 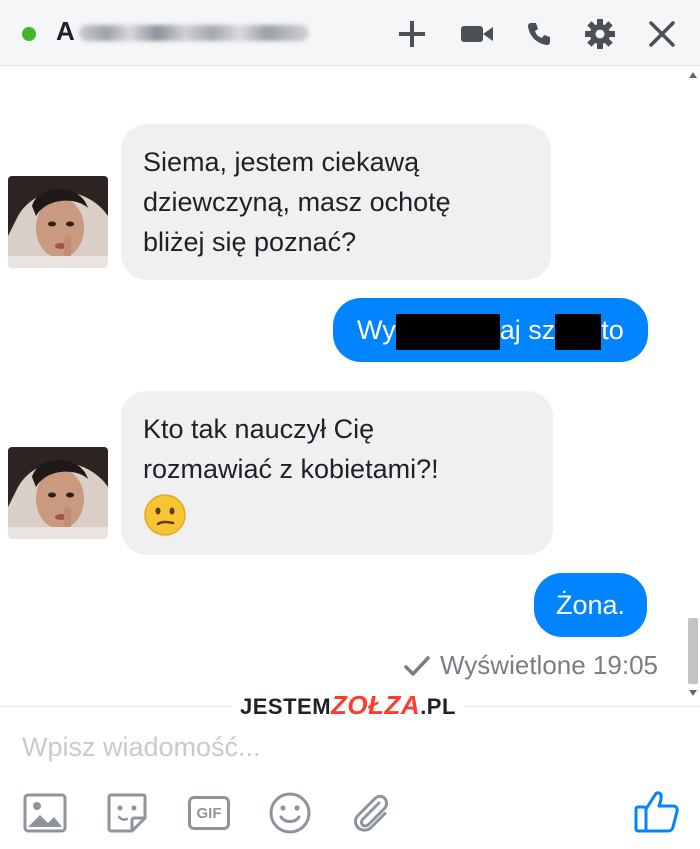 What do you see at coordinates (281, 162) in the screenshot?
I see `message-line: Siema, jestem ciekawą` at bounding box center [281, 162].